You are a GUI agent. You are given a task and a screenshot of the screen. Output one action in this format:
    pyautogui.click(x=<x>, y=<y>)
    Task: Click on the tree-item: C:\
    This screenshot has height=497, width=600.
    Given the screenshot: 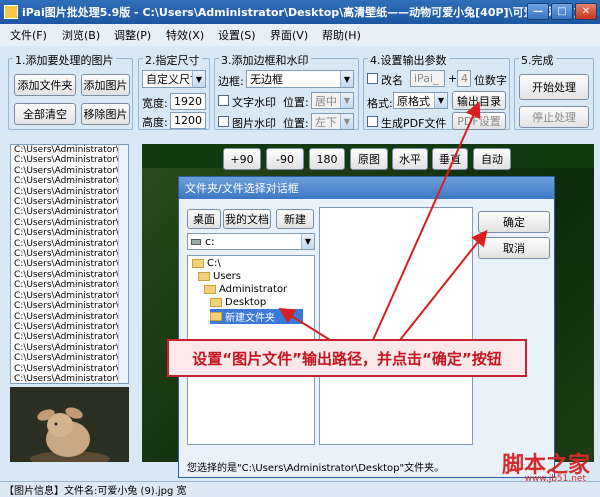 What is the action you would take?
    pyautogui.click(x=206, y=263)
    